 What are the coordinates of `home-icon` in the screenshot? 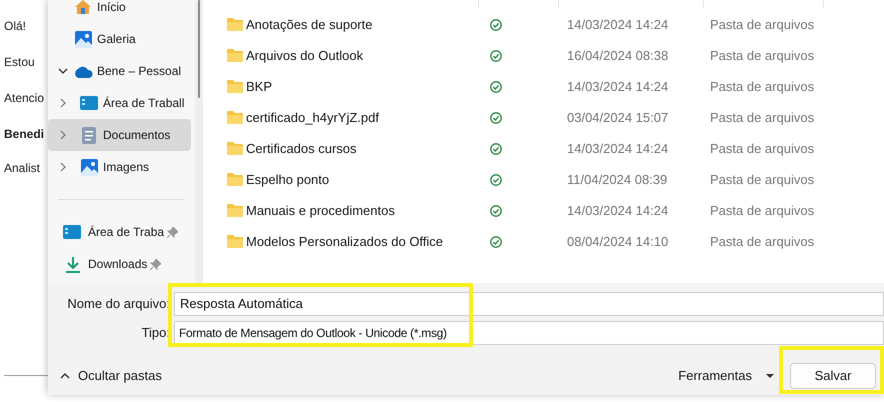 It's located at (83, 7).